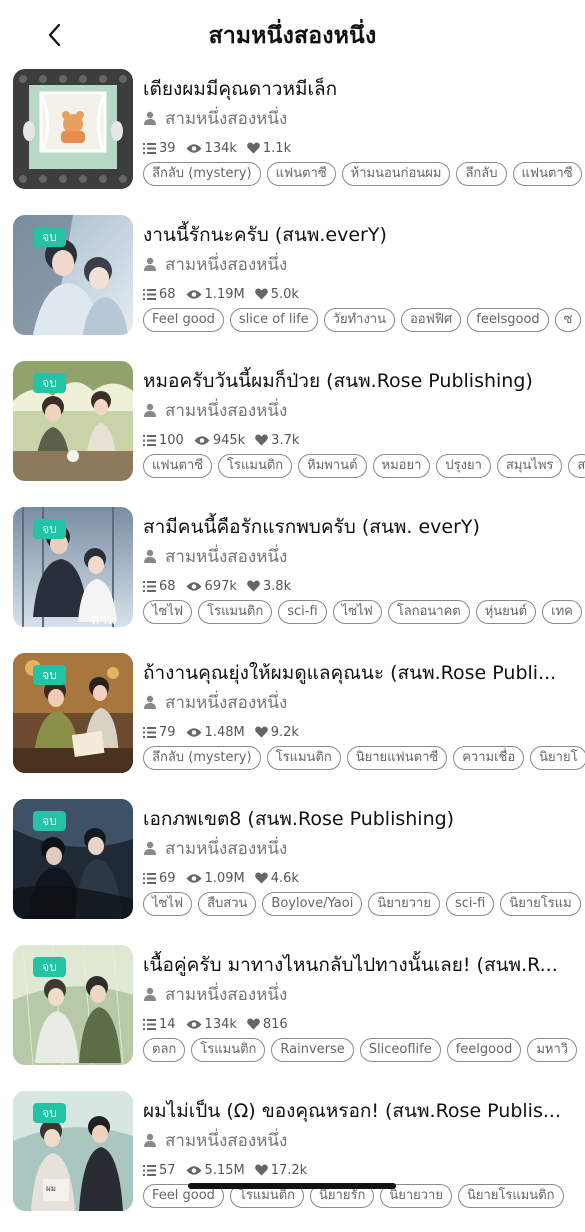  I want to click on tag-chip: ลึกลับ, so click(481, 174).